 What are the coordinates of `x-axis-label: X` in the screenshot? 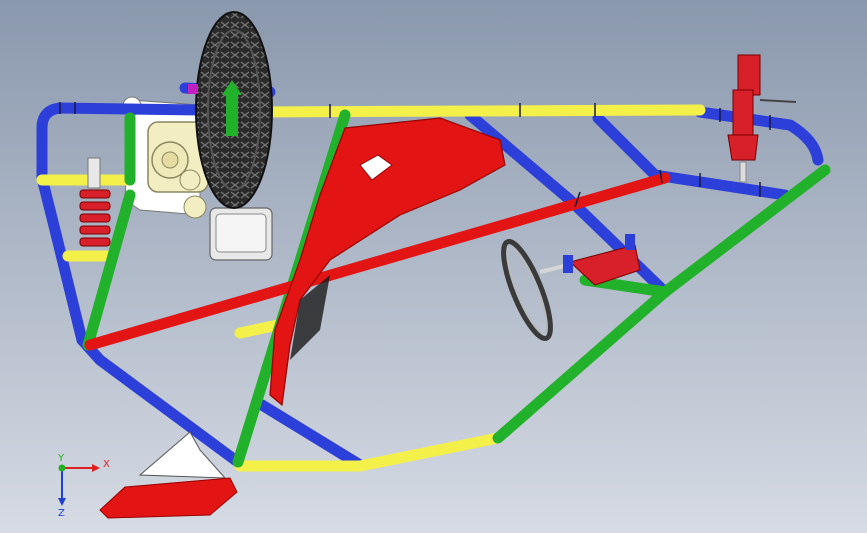 It's located at (106, 464).